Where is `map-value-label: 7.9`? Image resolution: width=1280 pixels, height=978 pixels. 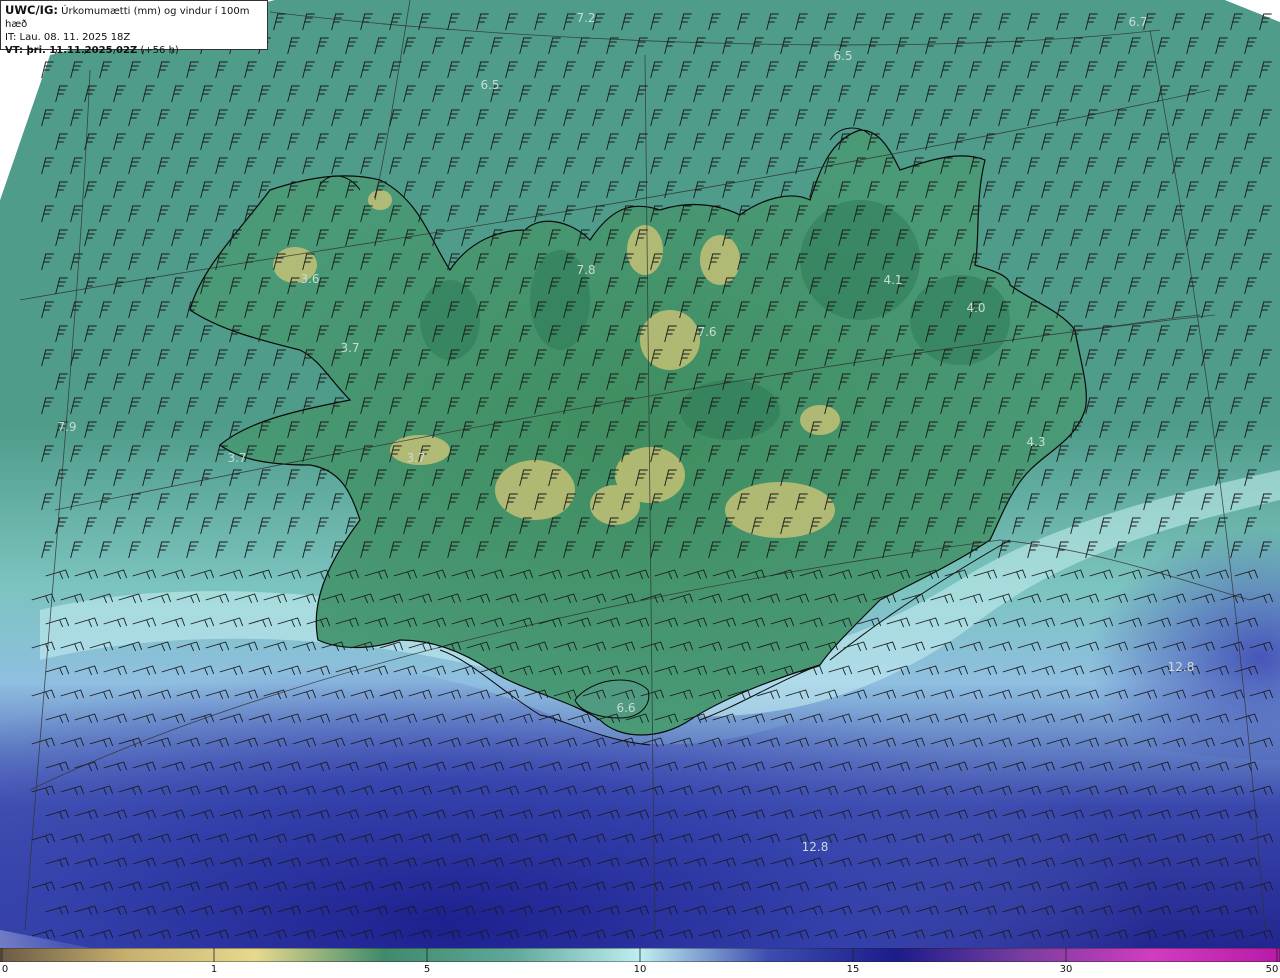
map-value-label: 7.9 is located at coordinates (66, 427).